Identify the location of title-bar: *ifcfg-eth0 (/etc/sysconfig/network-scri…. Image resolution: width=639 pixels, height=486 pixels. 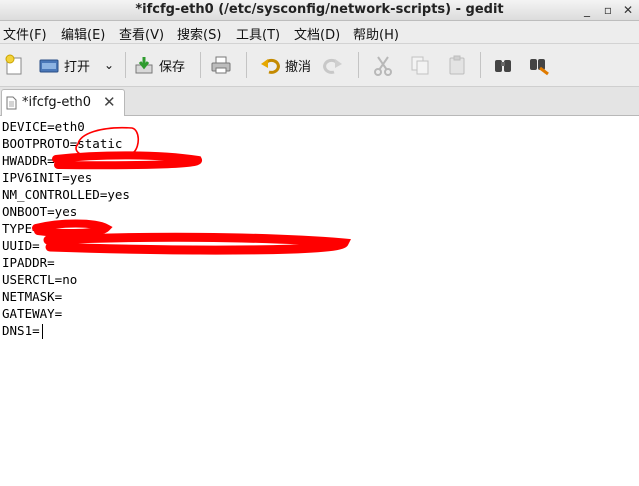
(319, 10).